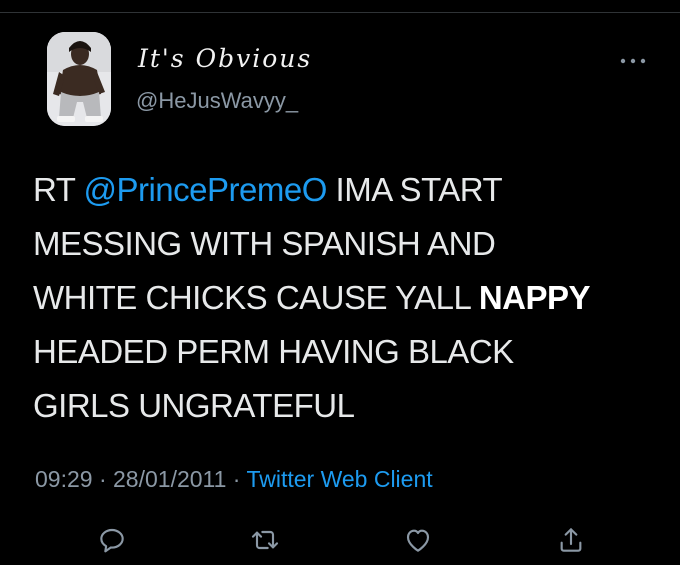 The image size is (680, 565). What do you see at coordinates (534, 297) in the screenshot?
I see `bold-word: NAPPY` at bounding box center [534, 297].